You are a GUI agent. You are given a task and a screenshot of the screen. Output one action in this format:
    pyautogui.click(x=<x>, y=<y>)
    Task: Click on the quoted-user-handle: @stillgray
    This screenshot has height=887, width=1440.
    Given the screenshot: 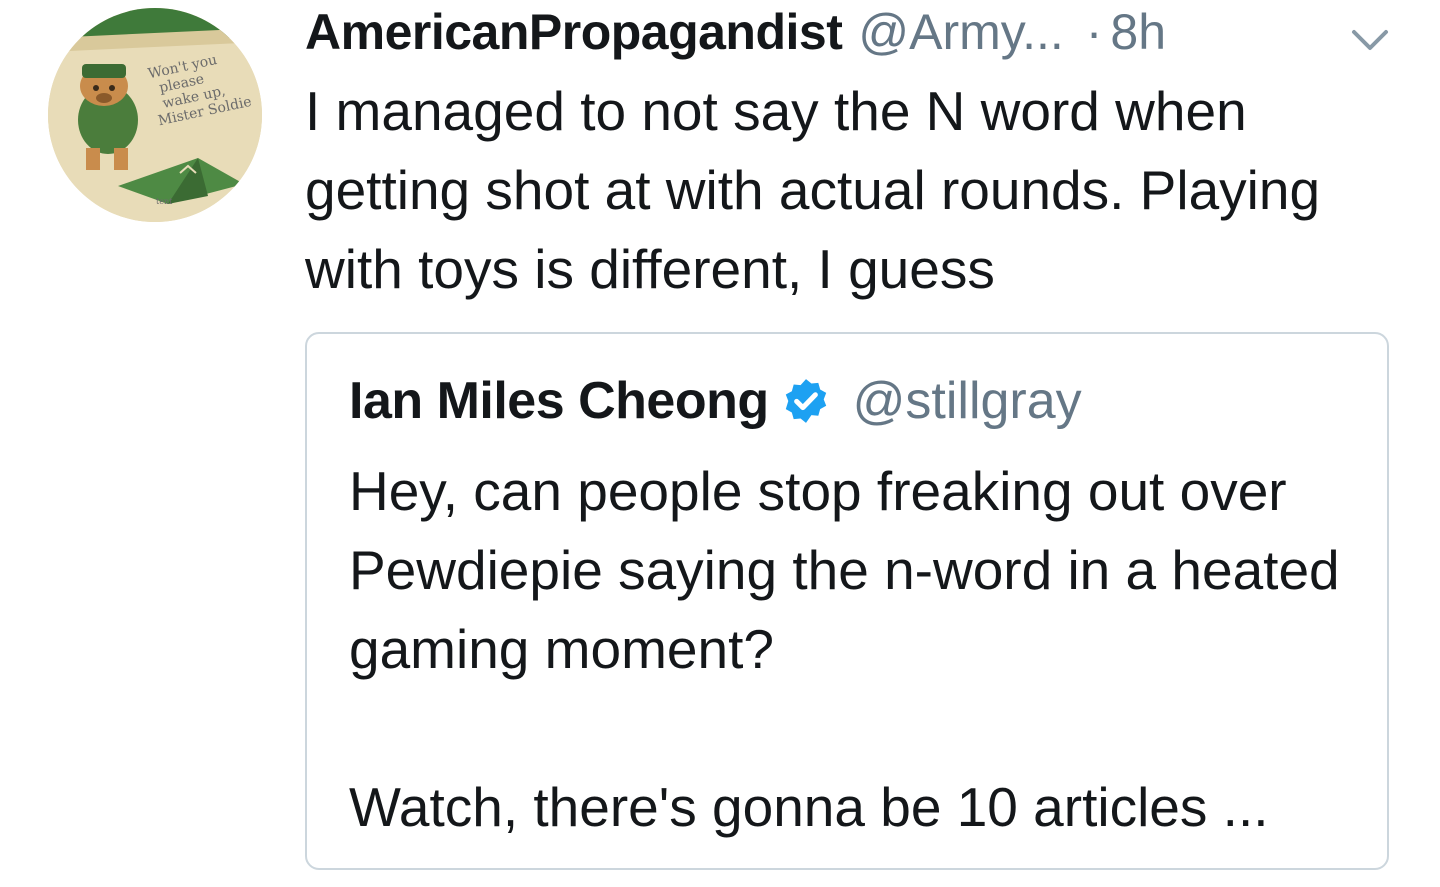 What is the action you would take?
    pyautogui.click(x=967, y=401)
    